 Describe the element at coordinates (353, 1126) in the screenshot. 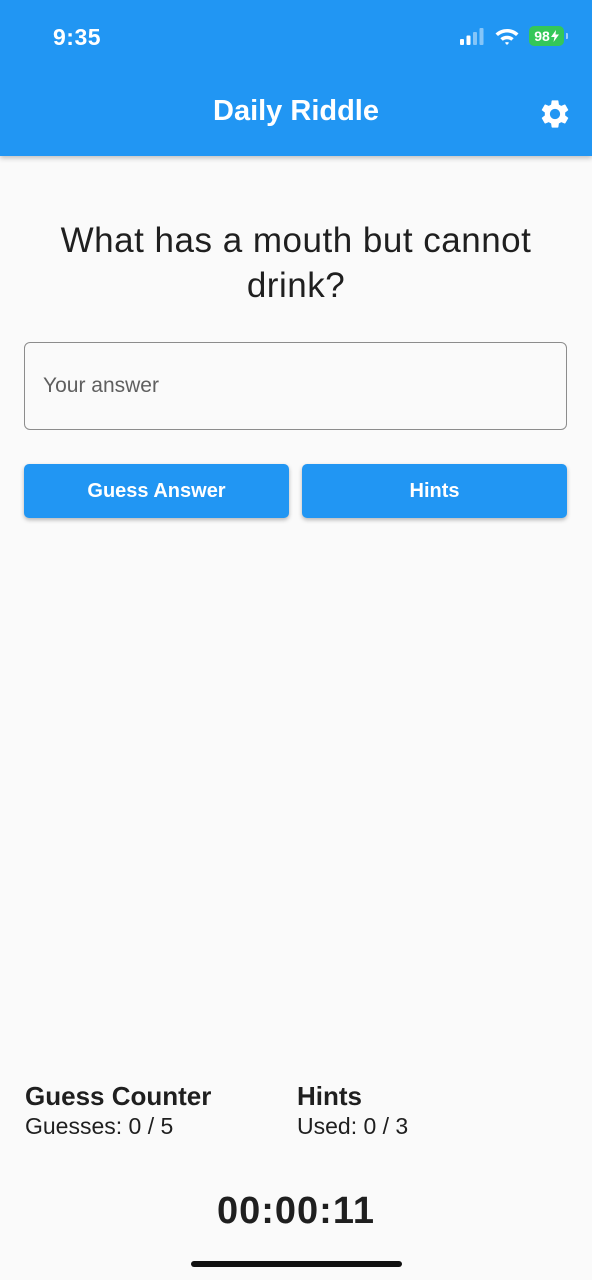

I see `hints-counter-value: Used: 0 / 3` at that location.